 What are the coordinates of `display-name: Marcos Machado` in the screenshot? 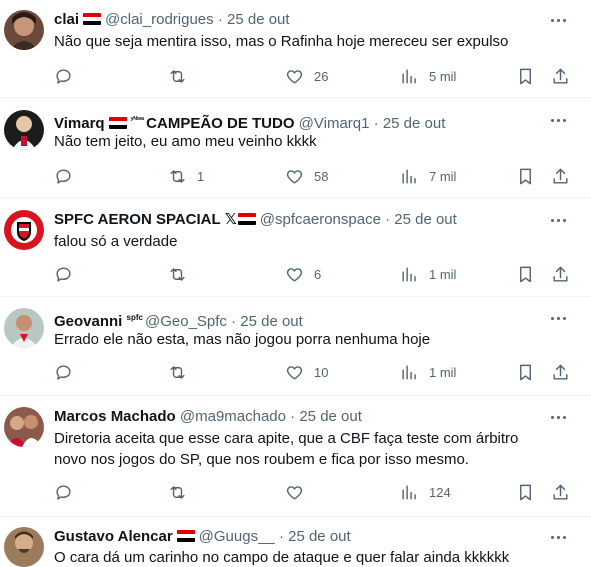 It's located at (115, 416).